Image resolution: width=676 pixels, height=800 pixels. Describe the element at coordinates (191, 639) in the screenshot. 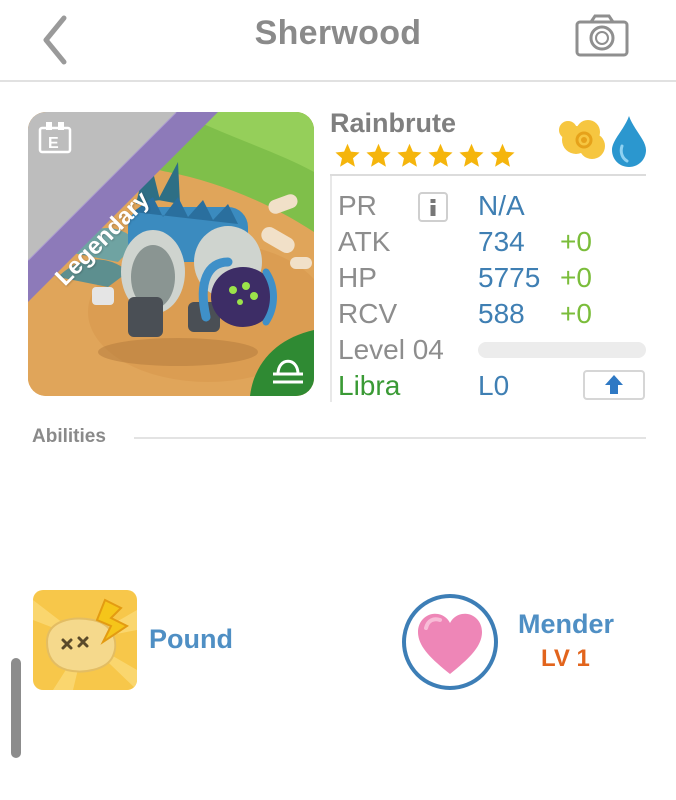

I see `pound-ability-name: Pound` at that location.